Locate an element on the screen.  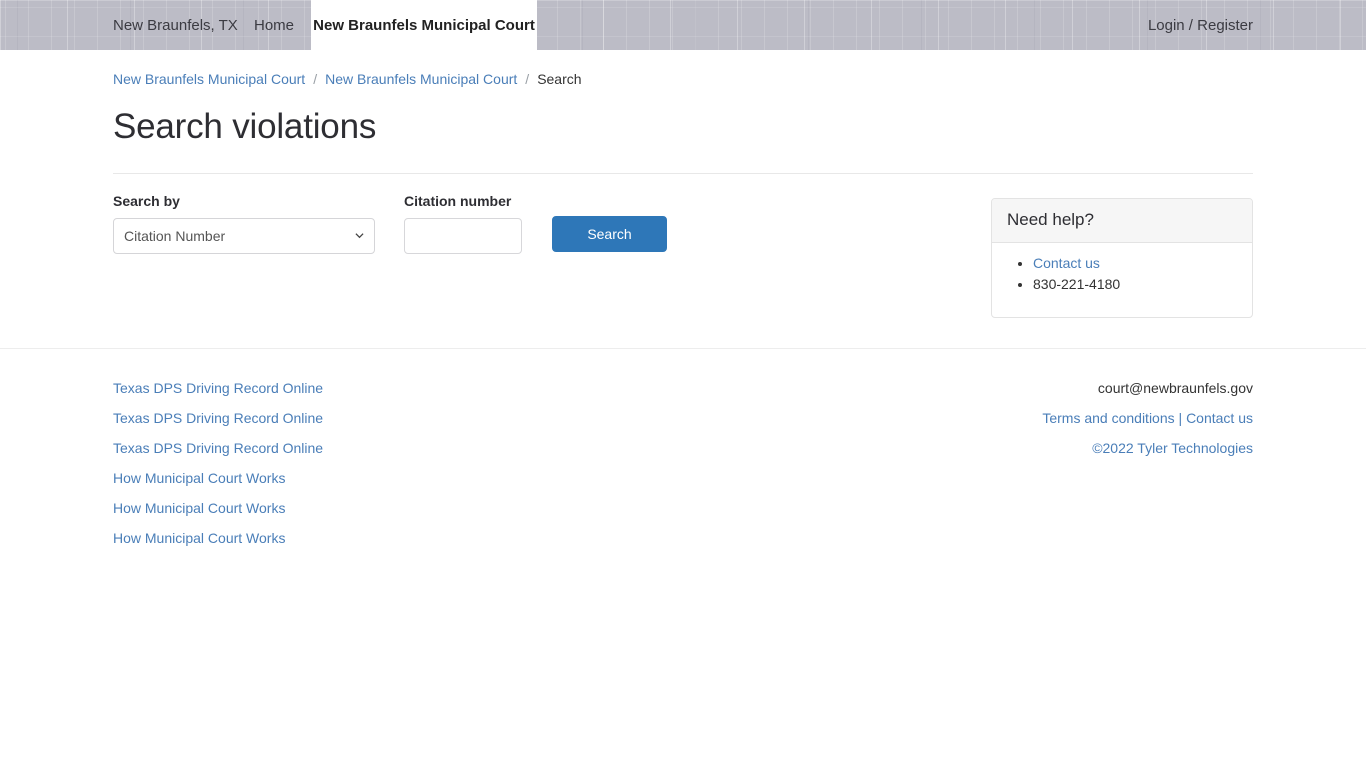
list-item: 830-221-4180 is located at coordinates (1135, 284).